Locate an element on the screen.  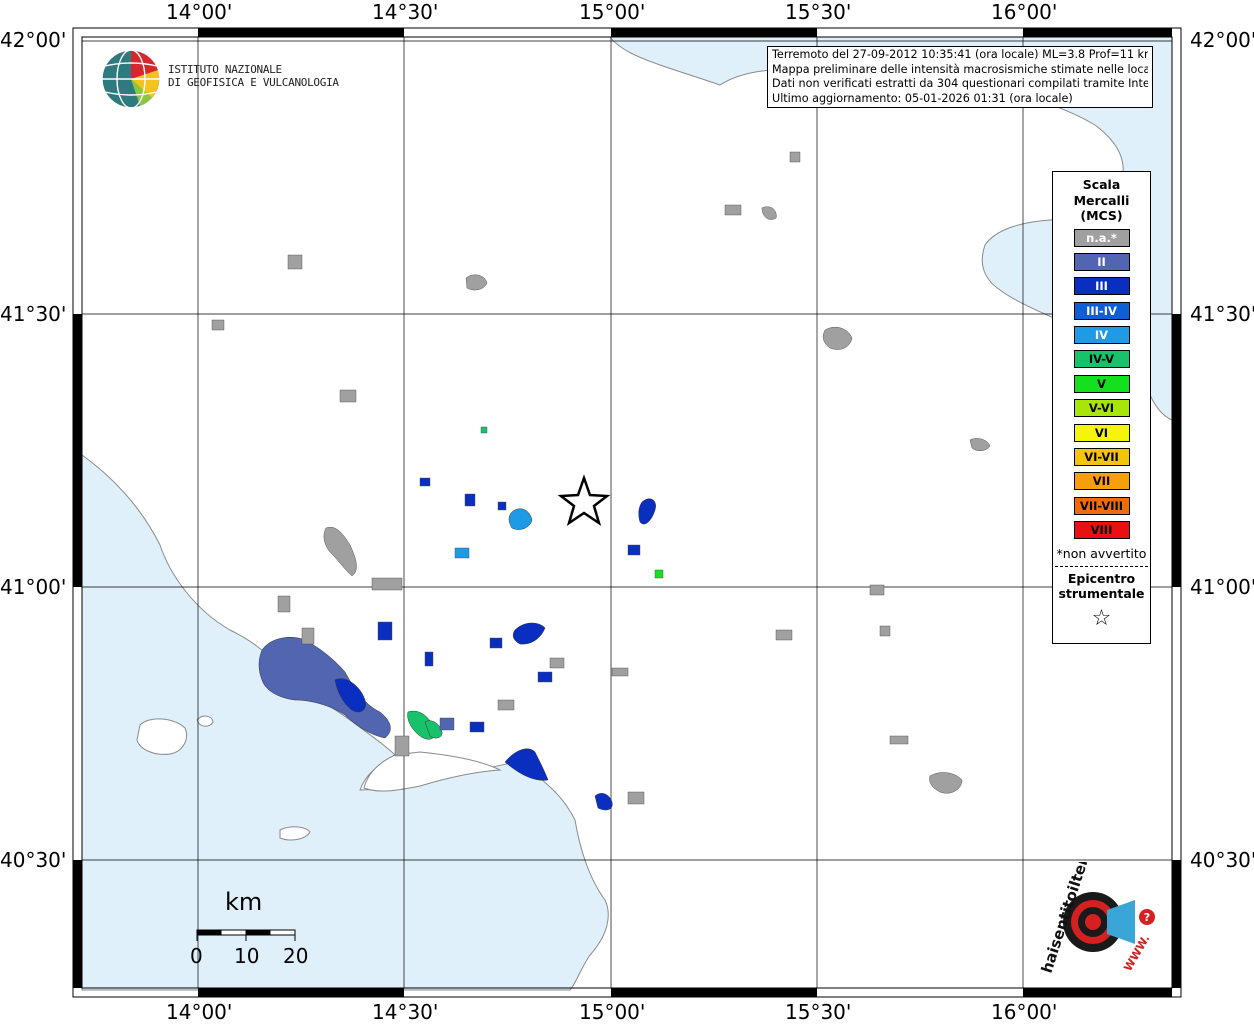
legend-swatch-iii: III is located at coordinates (1101, 286).